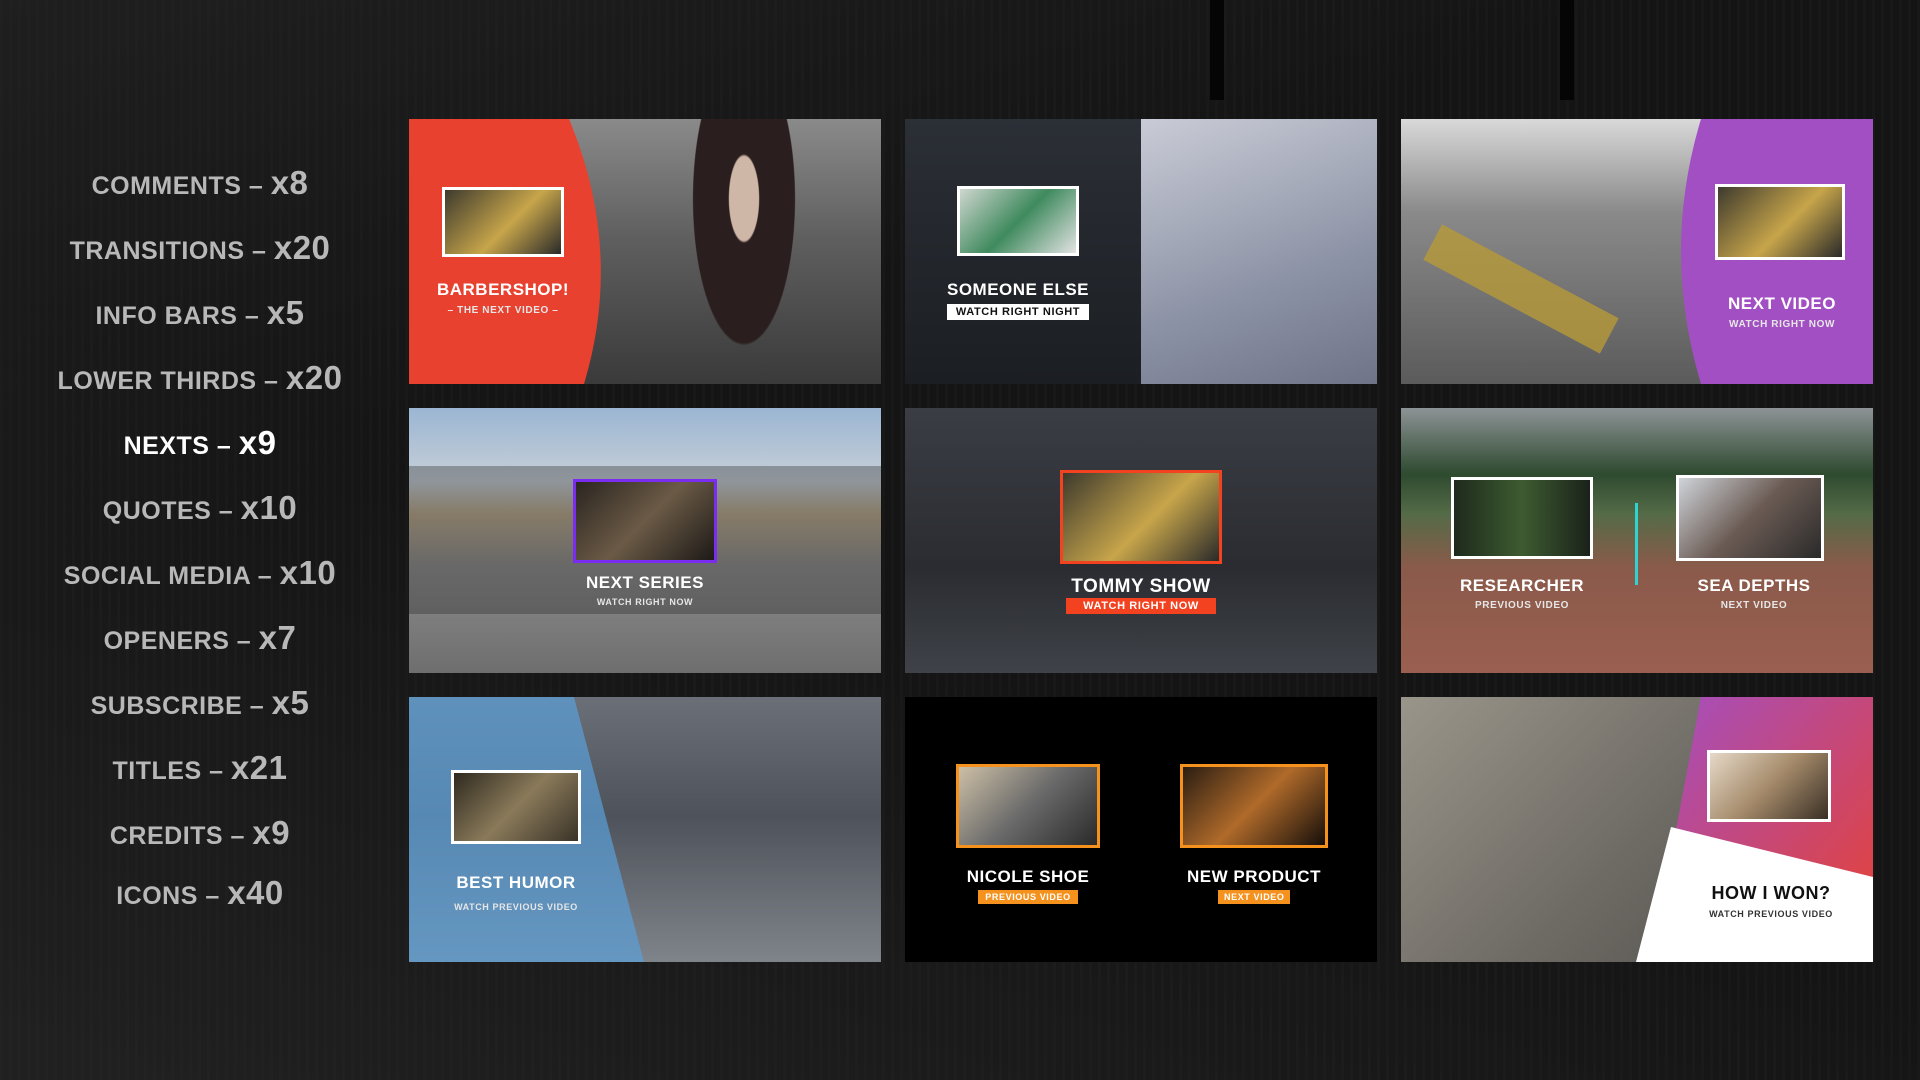  Describe the element at coordinates (200, 892) in the screenshot. I see `menu-item-icons: ICONS – x40` at that location.